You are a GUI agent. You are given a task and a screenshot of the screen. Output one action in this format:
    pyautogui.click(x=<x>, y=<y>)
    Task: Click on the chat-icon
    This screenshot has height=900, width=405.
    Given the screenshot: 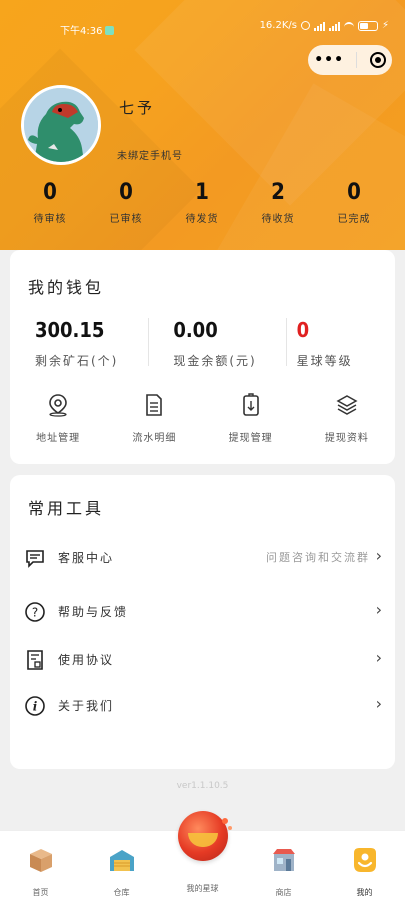 What is the action you would take?
    pyautogui.click(x=35, y=559)
    